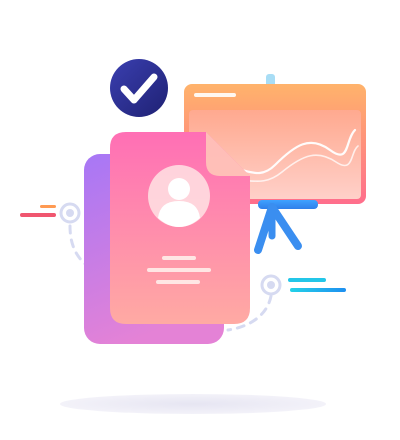 The width and height of the screenshot is (400, 440). Describe the element at coordinates (70, 213) in the screenshot. I see `target-node-icon` at that location.